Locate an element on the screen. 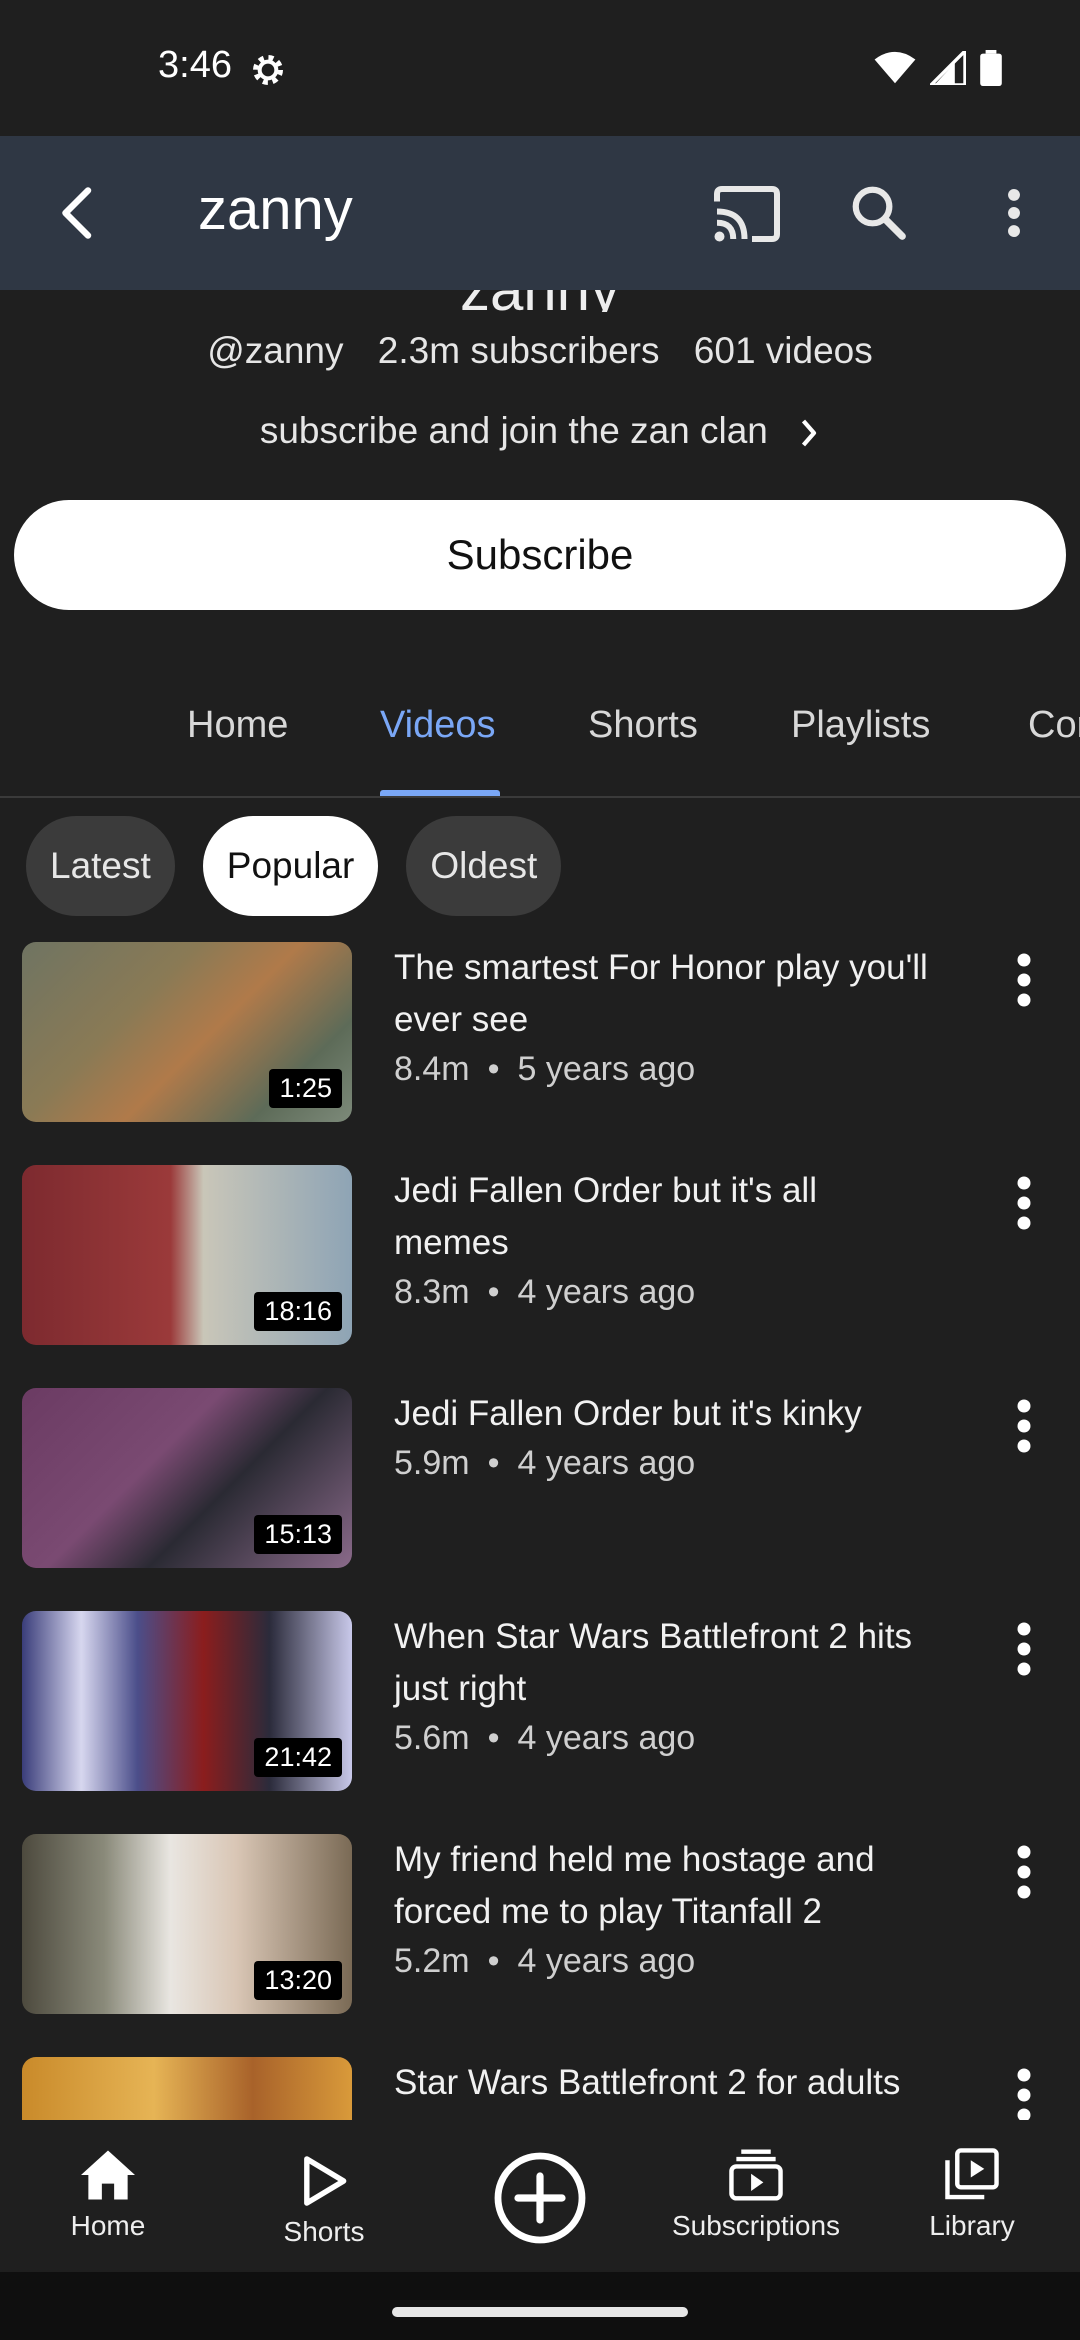  chip-popular: Popular is located at coordinates (290, 866).